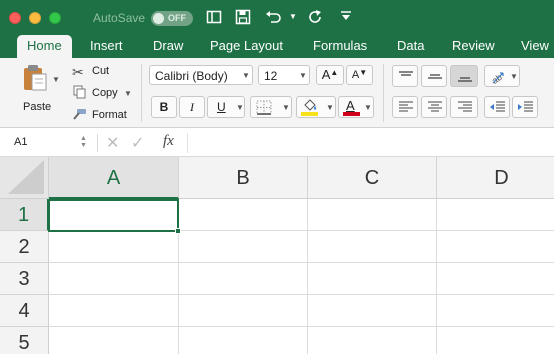 The height and width of the screenshot is (354, 554). What do you see at coordinates (372, 311) in the screenshot?
I see `cell-c4` at bounding box center [372, 311].